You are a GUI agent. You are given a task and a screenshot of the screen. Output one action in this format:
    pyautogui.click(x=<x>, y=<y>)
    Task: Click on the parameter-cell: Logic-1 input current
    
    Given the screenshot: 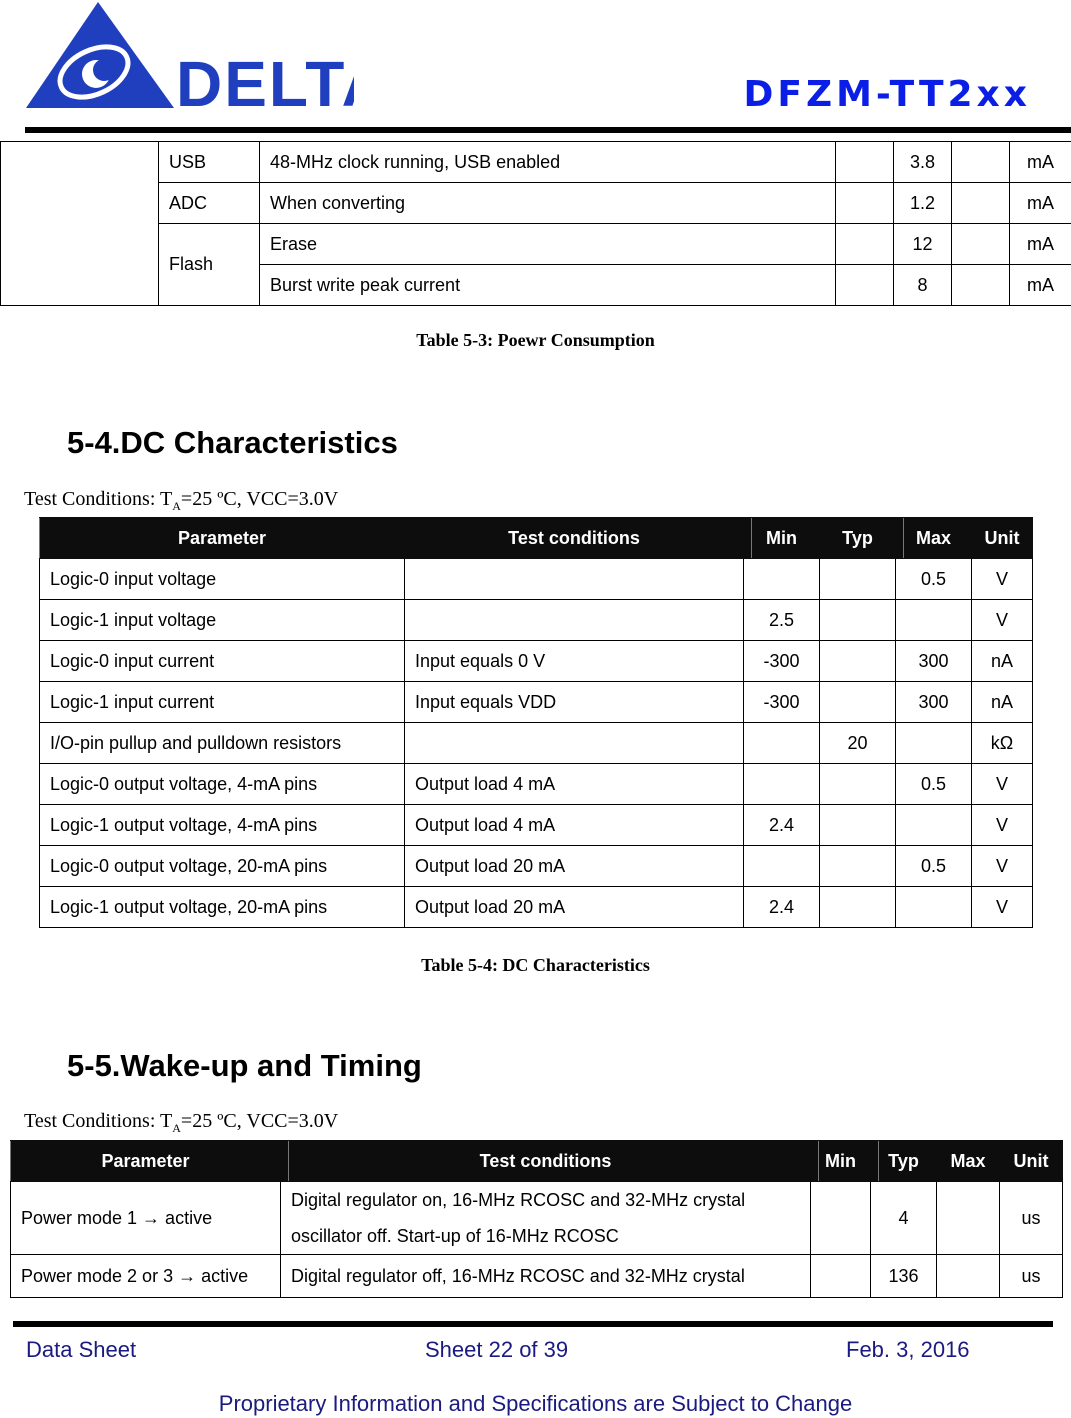 What is the action you would take?
    pyautogui.click(x=222, y=702)
    